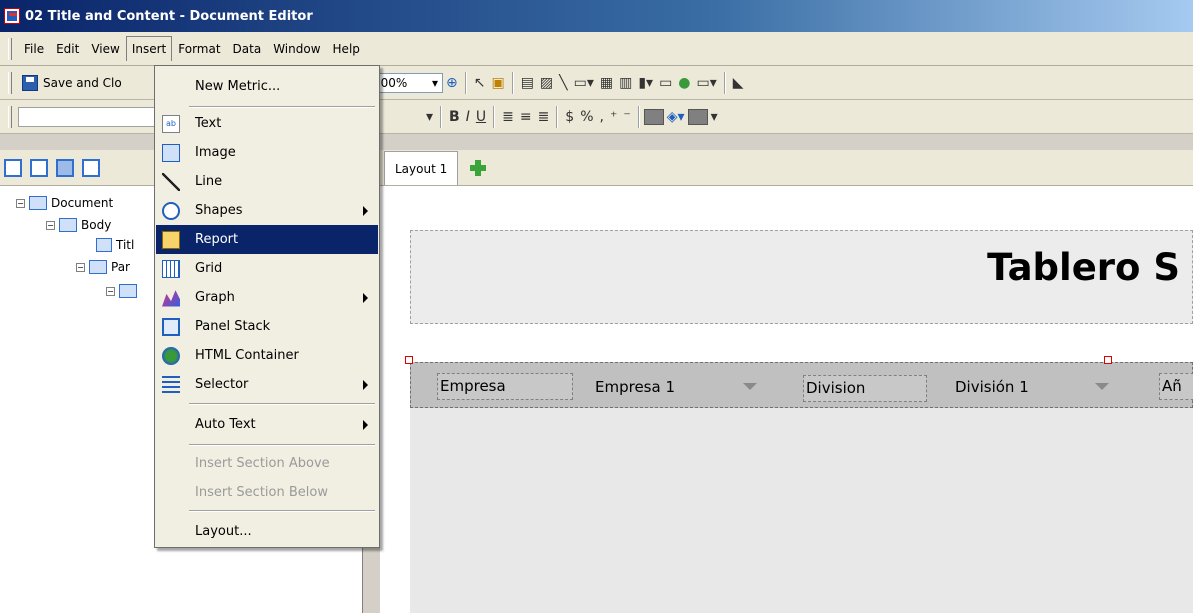  Describe the element at coordinates (1032, 386) in the screenshot. I see `division-selector: División 1` at that location.